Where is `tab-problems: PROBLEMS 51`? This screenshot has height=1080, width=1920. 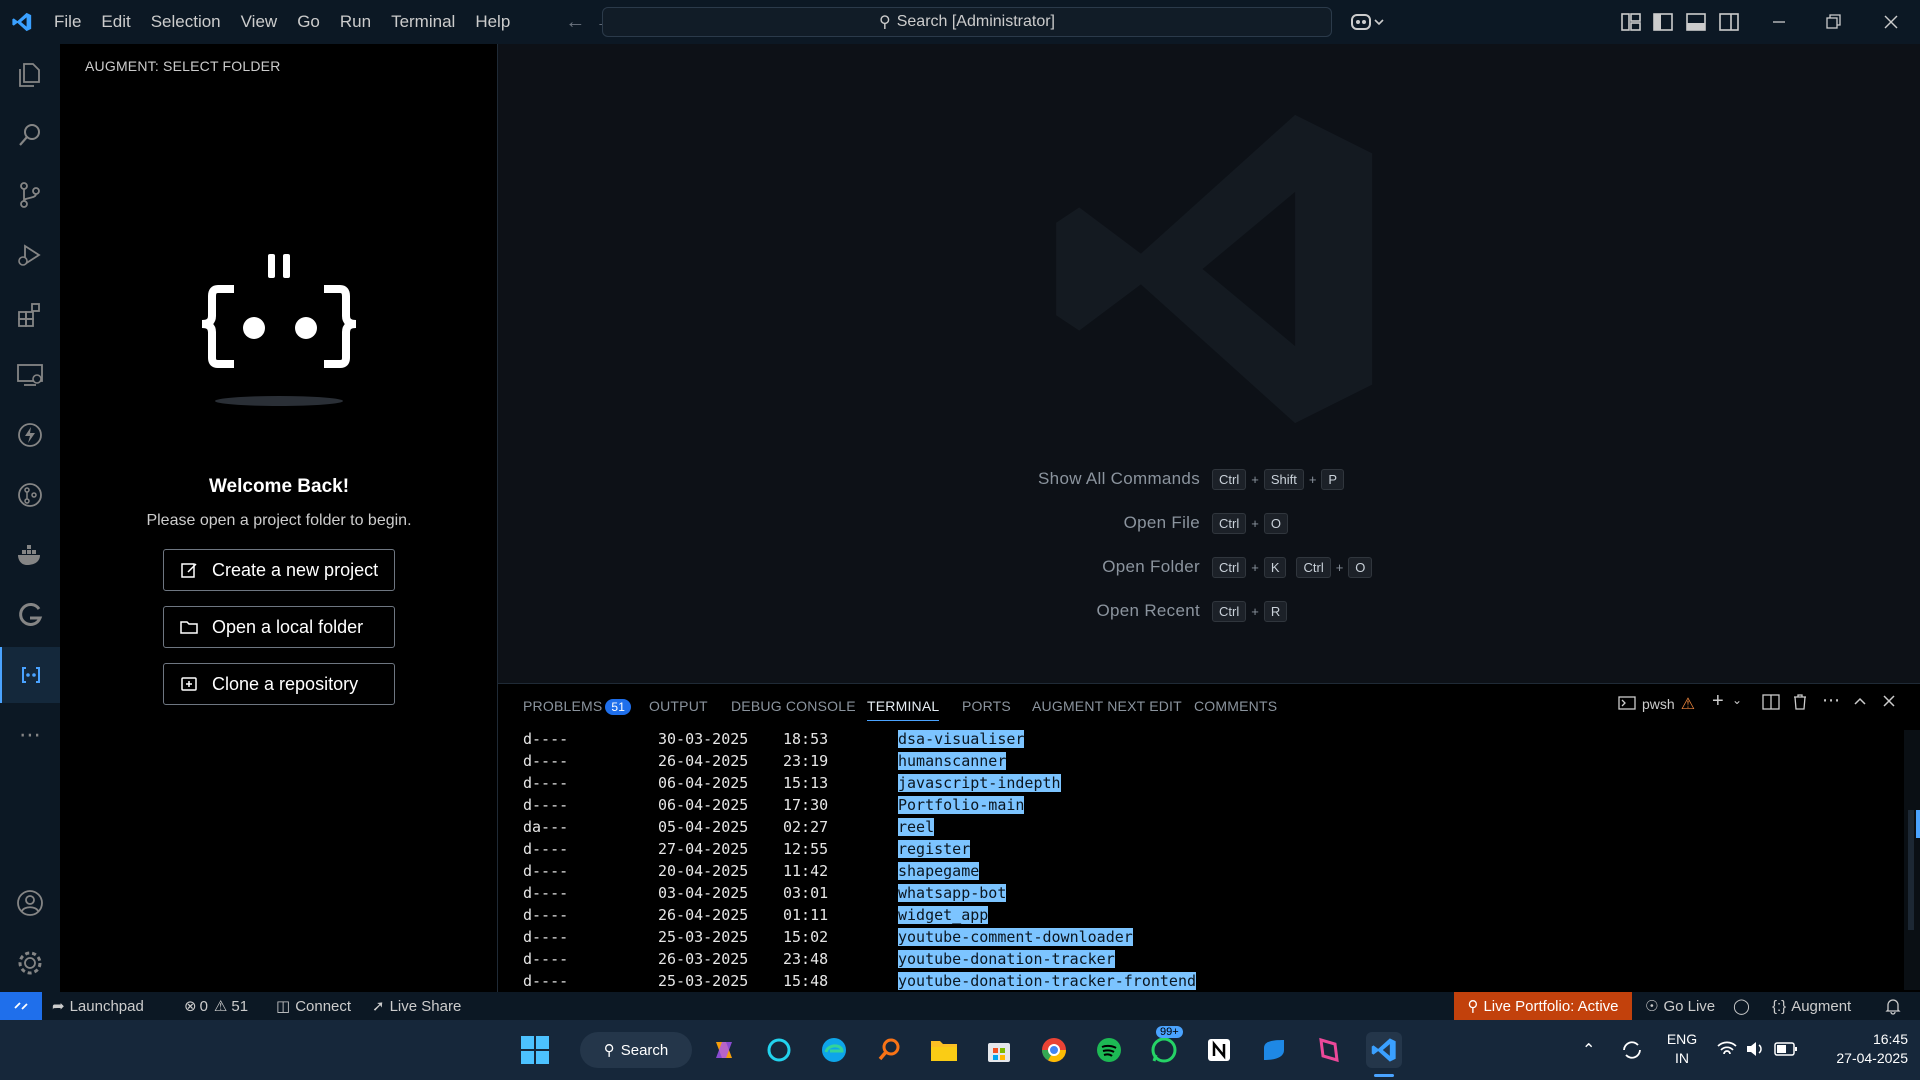
tab-problems: PROBLEMS 51 is located at coordinates (577, 706).